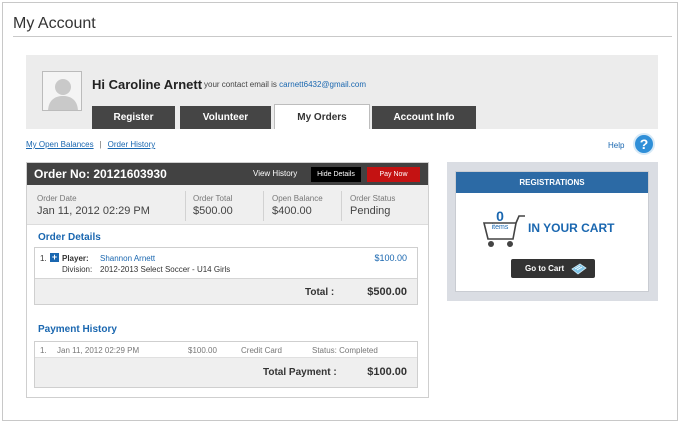 This screenshot has width=680, height=423. Describe the element at coordinates (579, 269) in the screenshot. I see `ticket-icon` at that location.